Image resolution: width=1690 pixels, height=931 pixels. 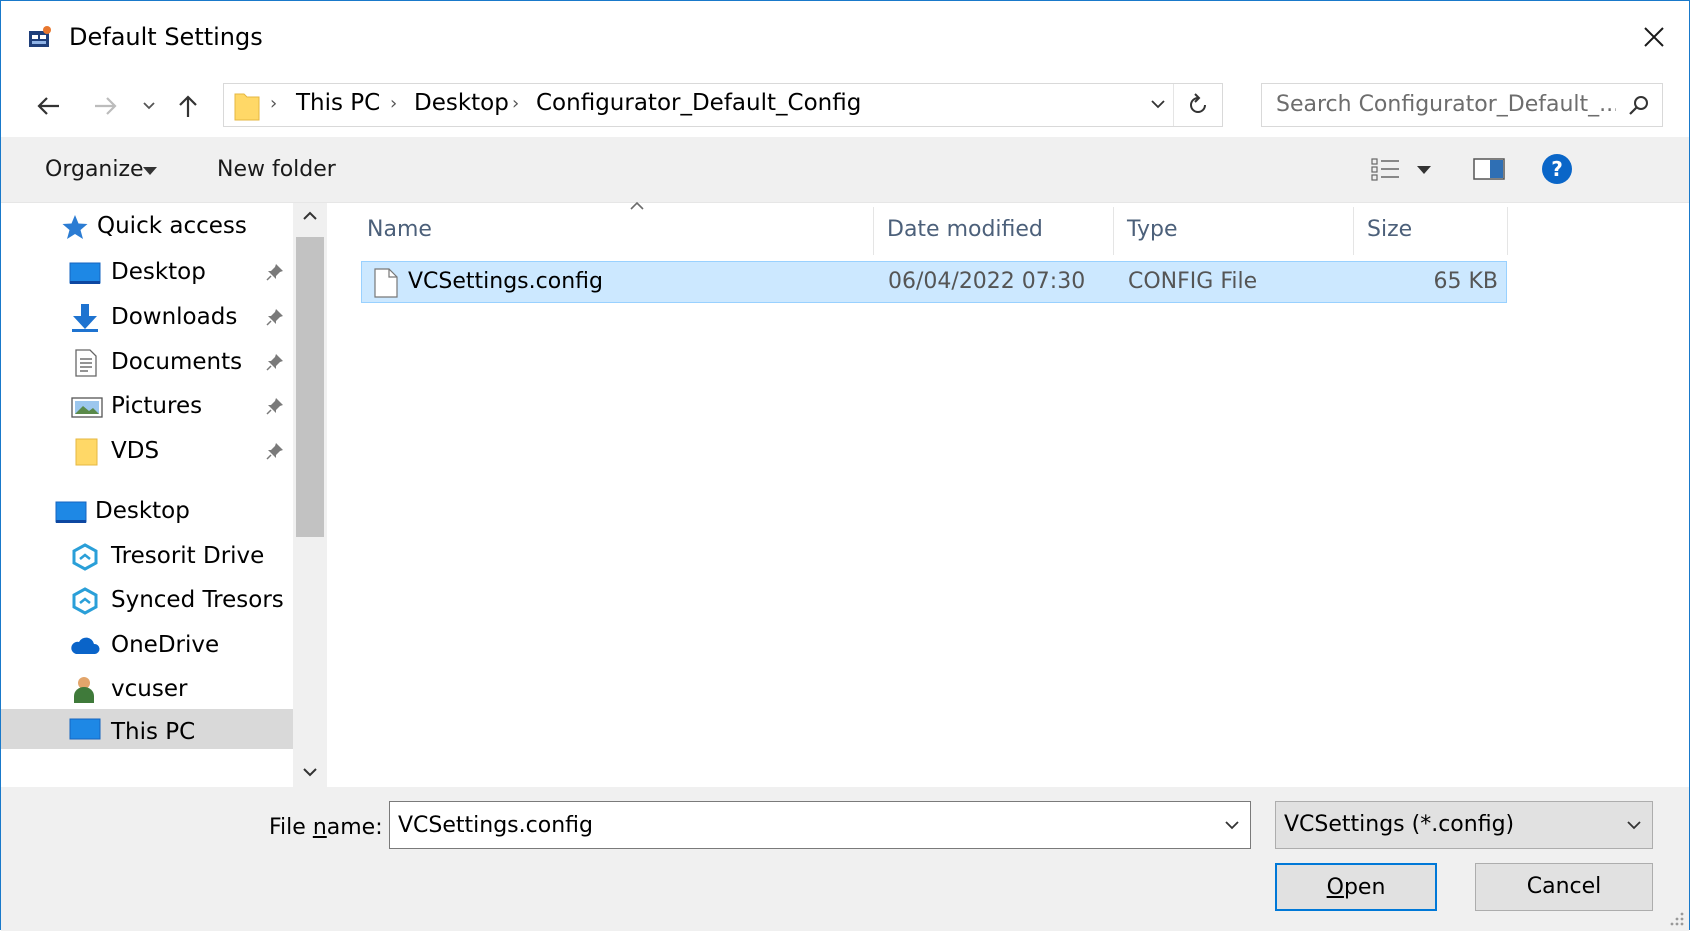 I want to click on nav-item-label: VDS, so click(x=135, y=451).